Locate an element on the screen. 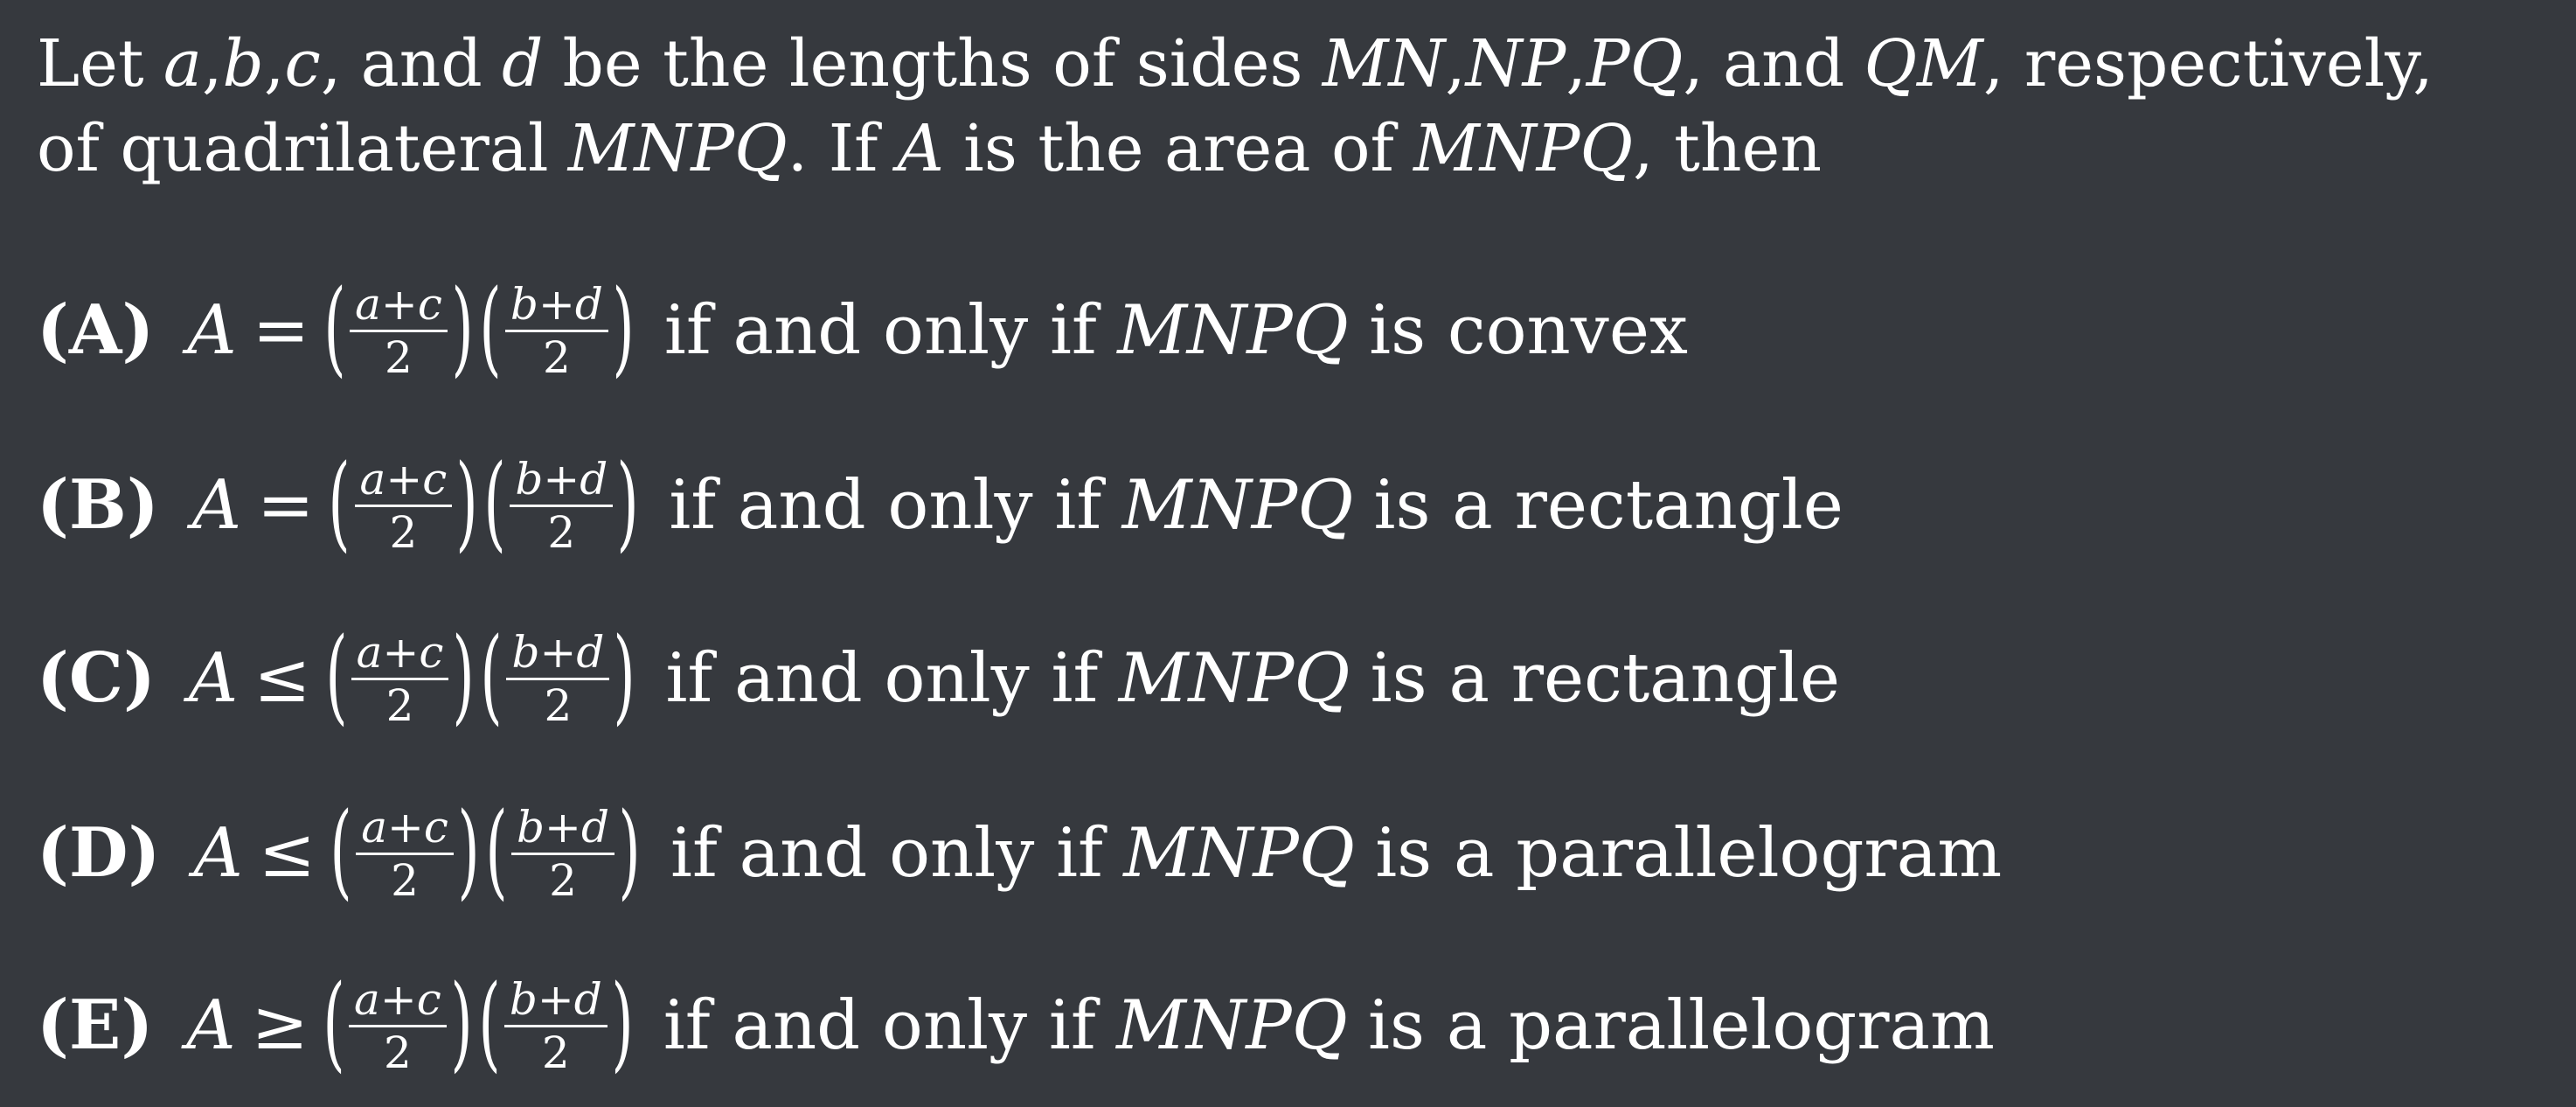 This screenshot has height=1107, width=2576. question-text: , respectively, is located at coordinates (2208, 63).